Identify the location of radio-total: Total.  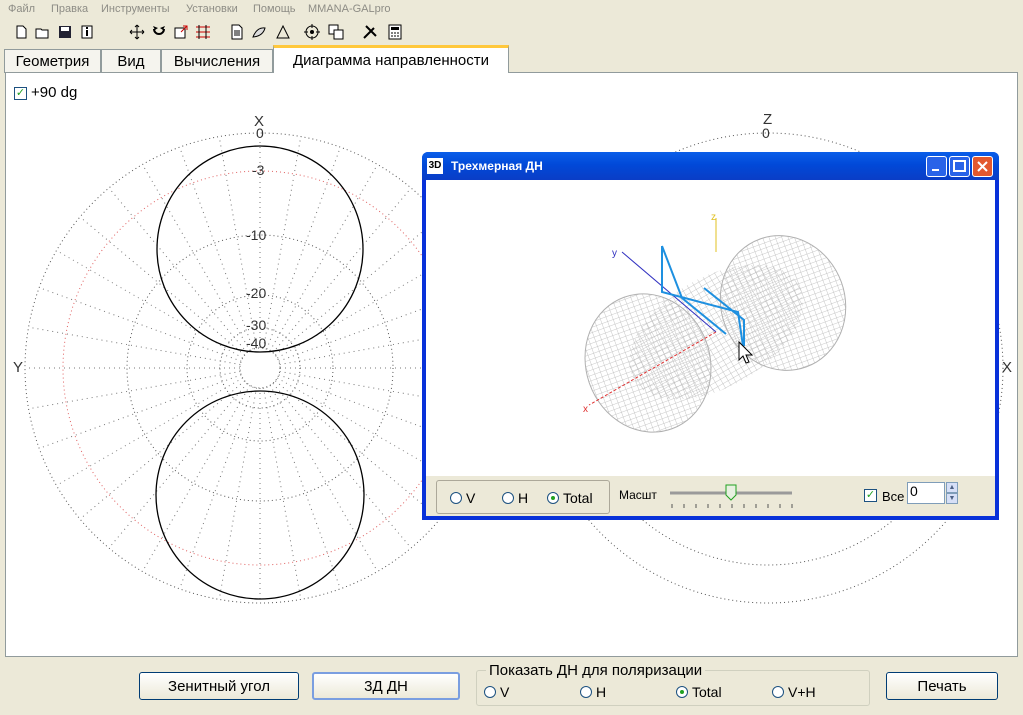
(699, 692).